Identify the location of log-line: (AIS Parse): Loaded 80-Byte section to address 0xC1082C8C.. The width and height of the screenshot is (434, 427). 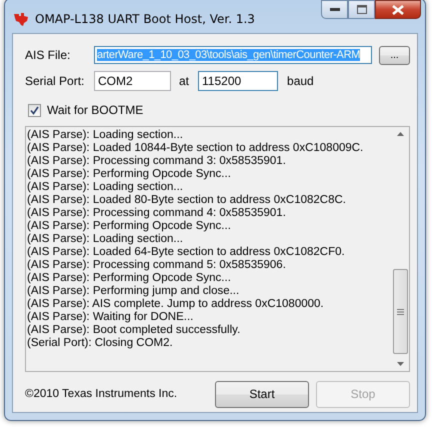
(187, 200).